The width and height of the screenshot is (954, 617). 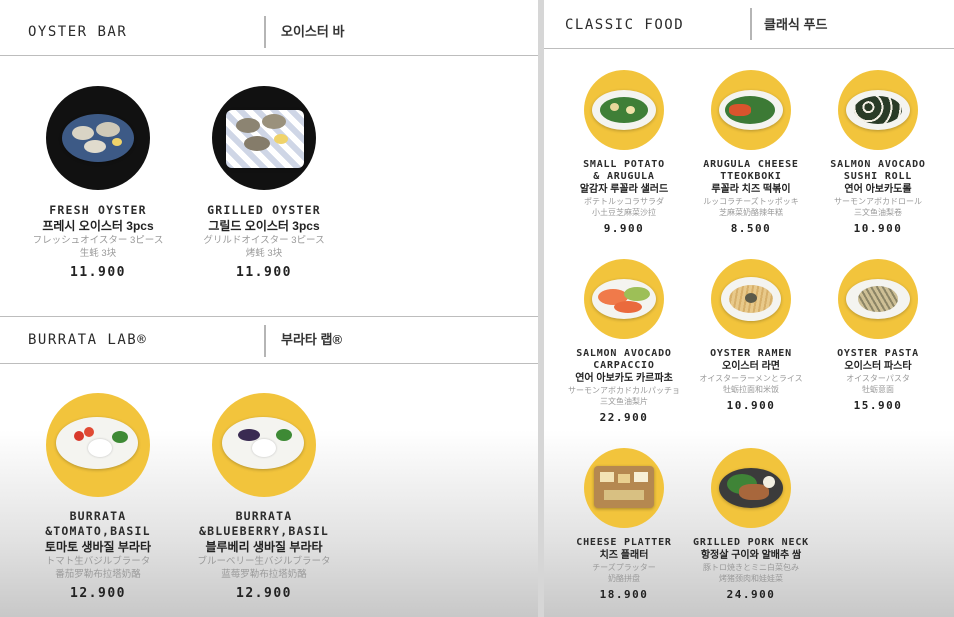 I want to click on classic-food-title-ko: 클래식 푸드, so click(x=796, y=24).